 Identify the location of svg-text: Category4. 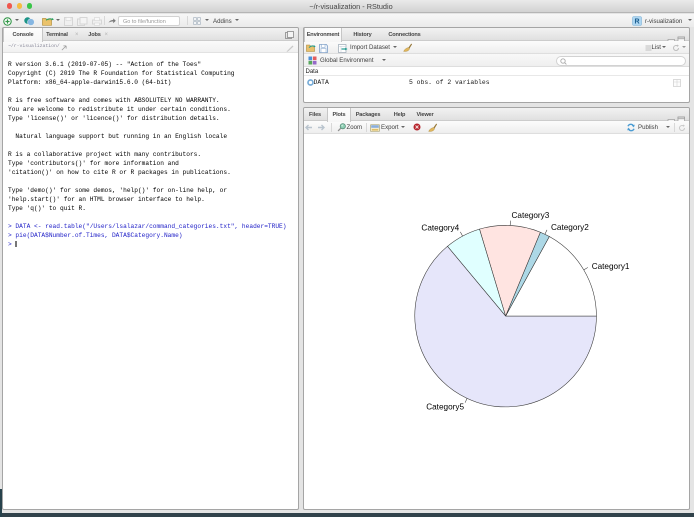
(440, 227).